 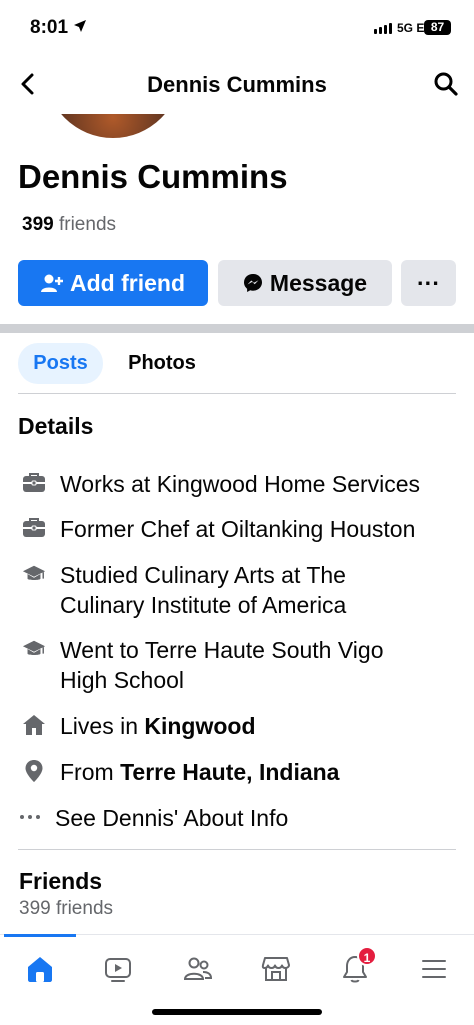 I want to click on friends-icon, so click(x=198, y=969).